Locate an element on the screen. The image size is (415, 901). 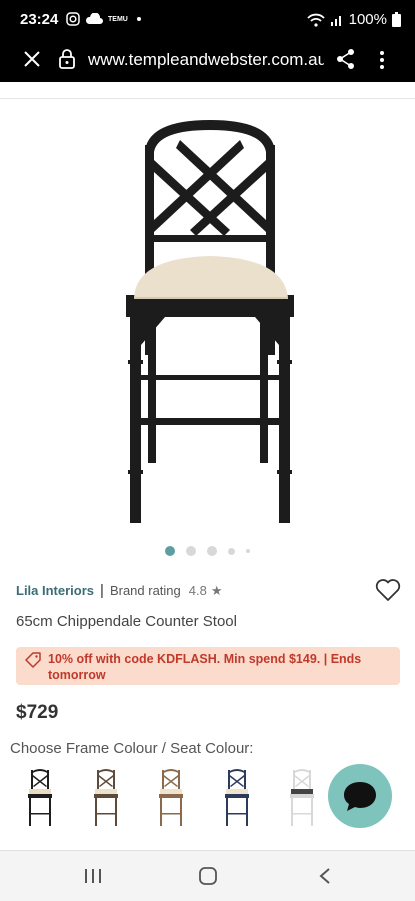
lock-icon is located at coordinates (67, 59).